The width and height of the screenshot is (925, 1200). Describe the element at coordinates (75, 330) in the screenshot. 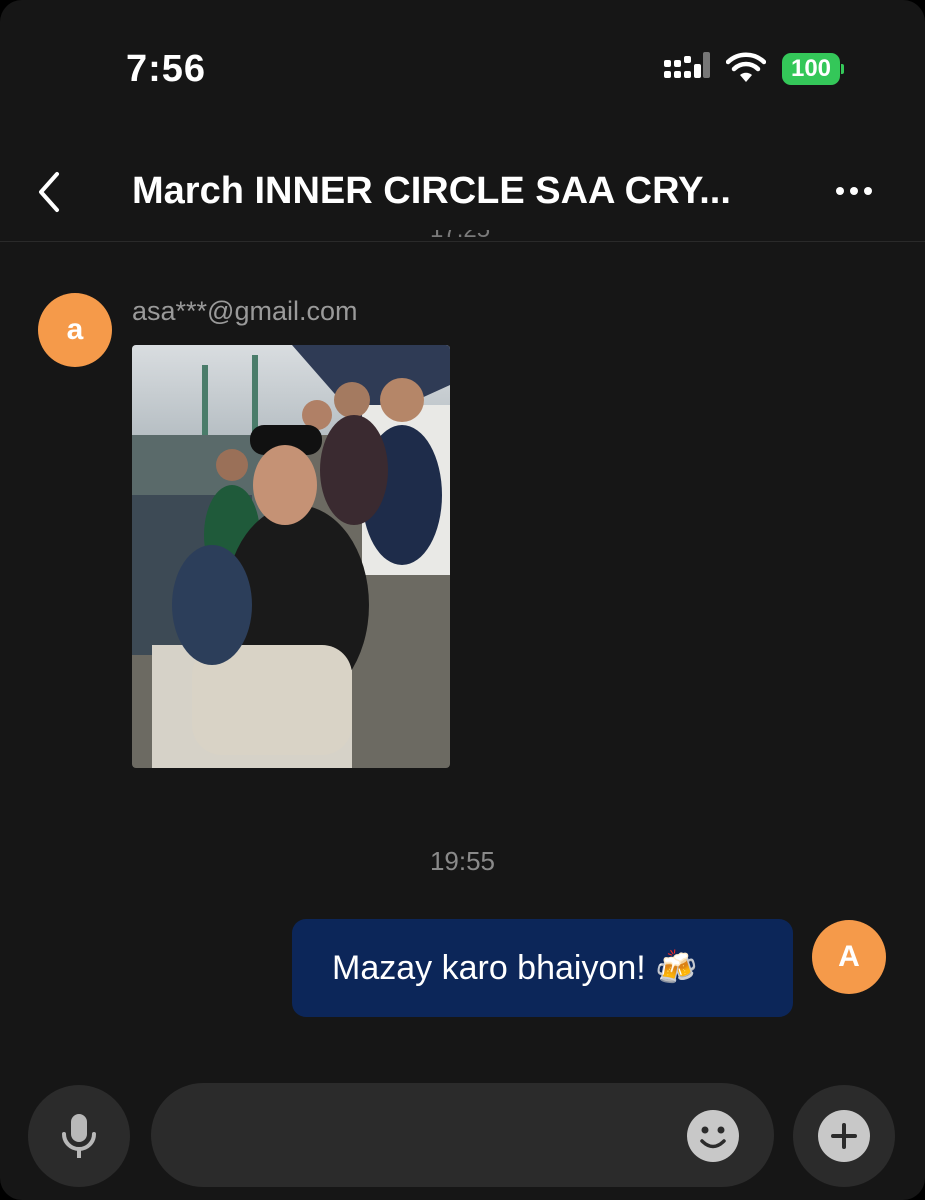

I see `sender-avatar: a` at that location.